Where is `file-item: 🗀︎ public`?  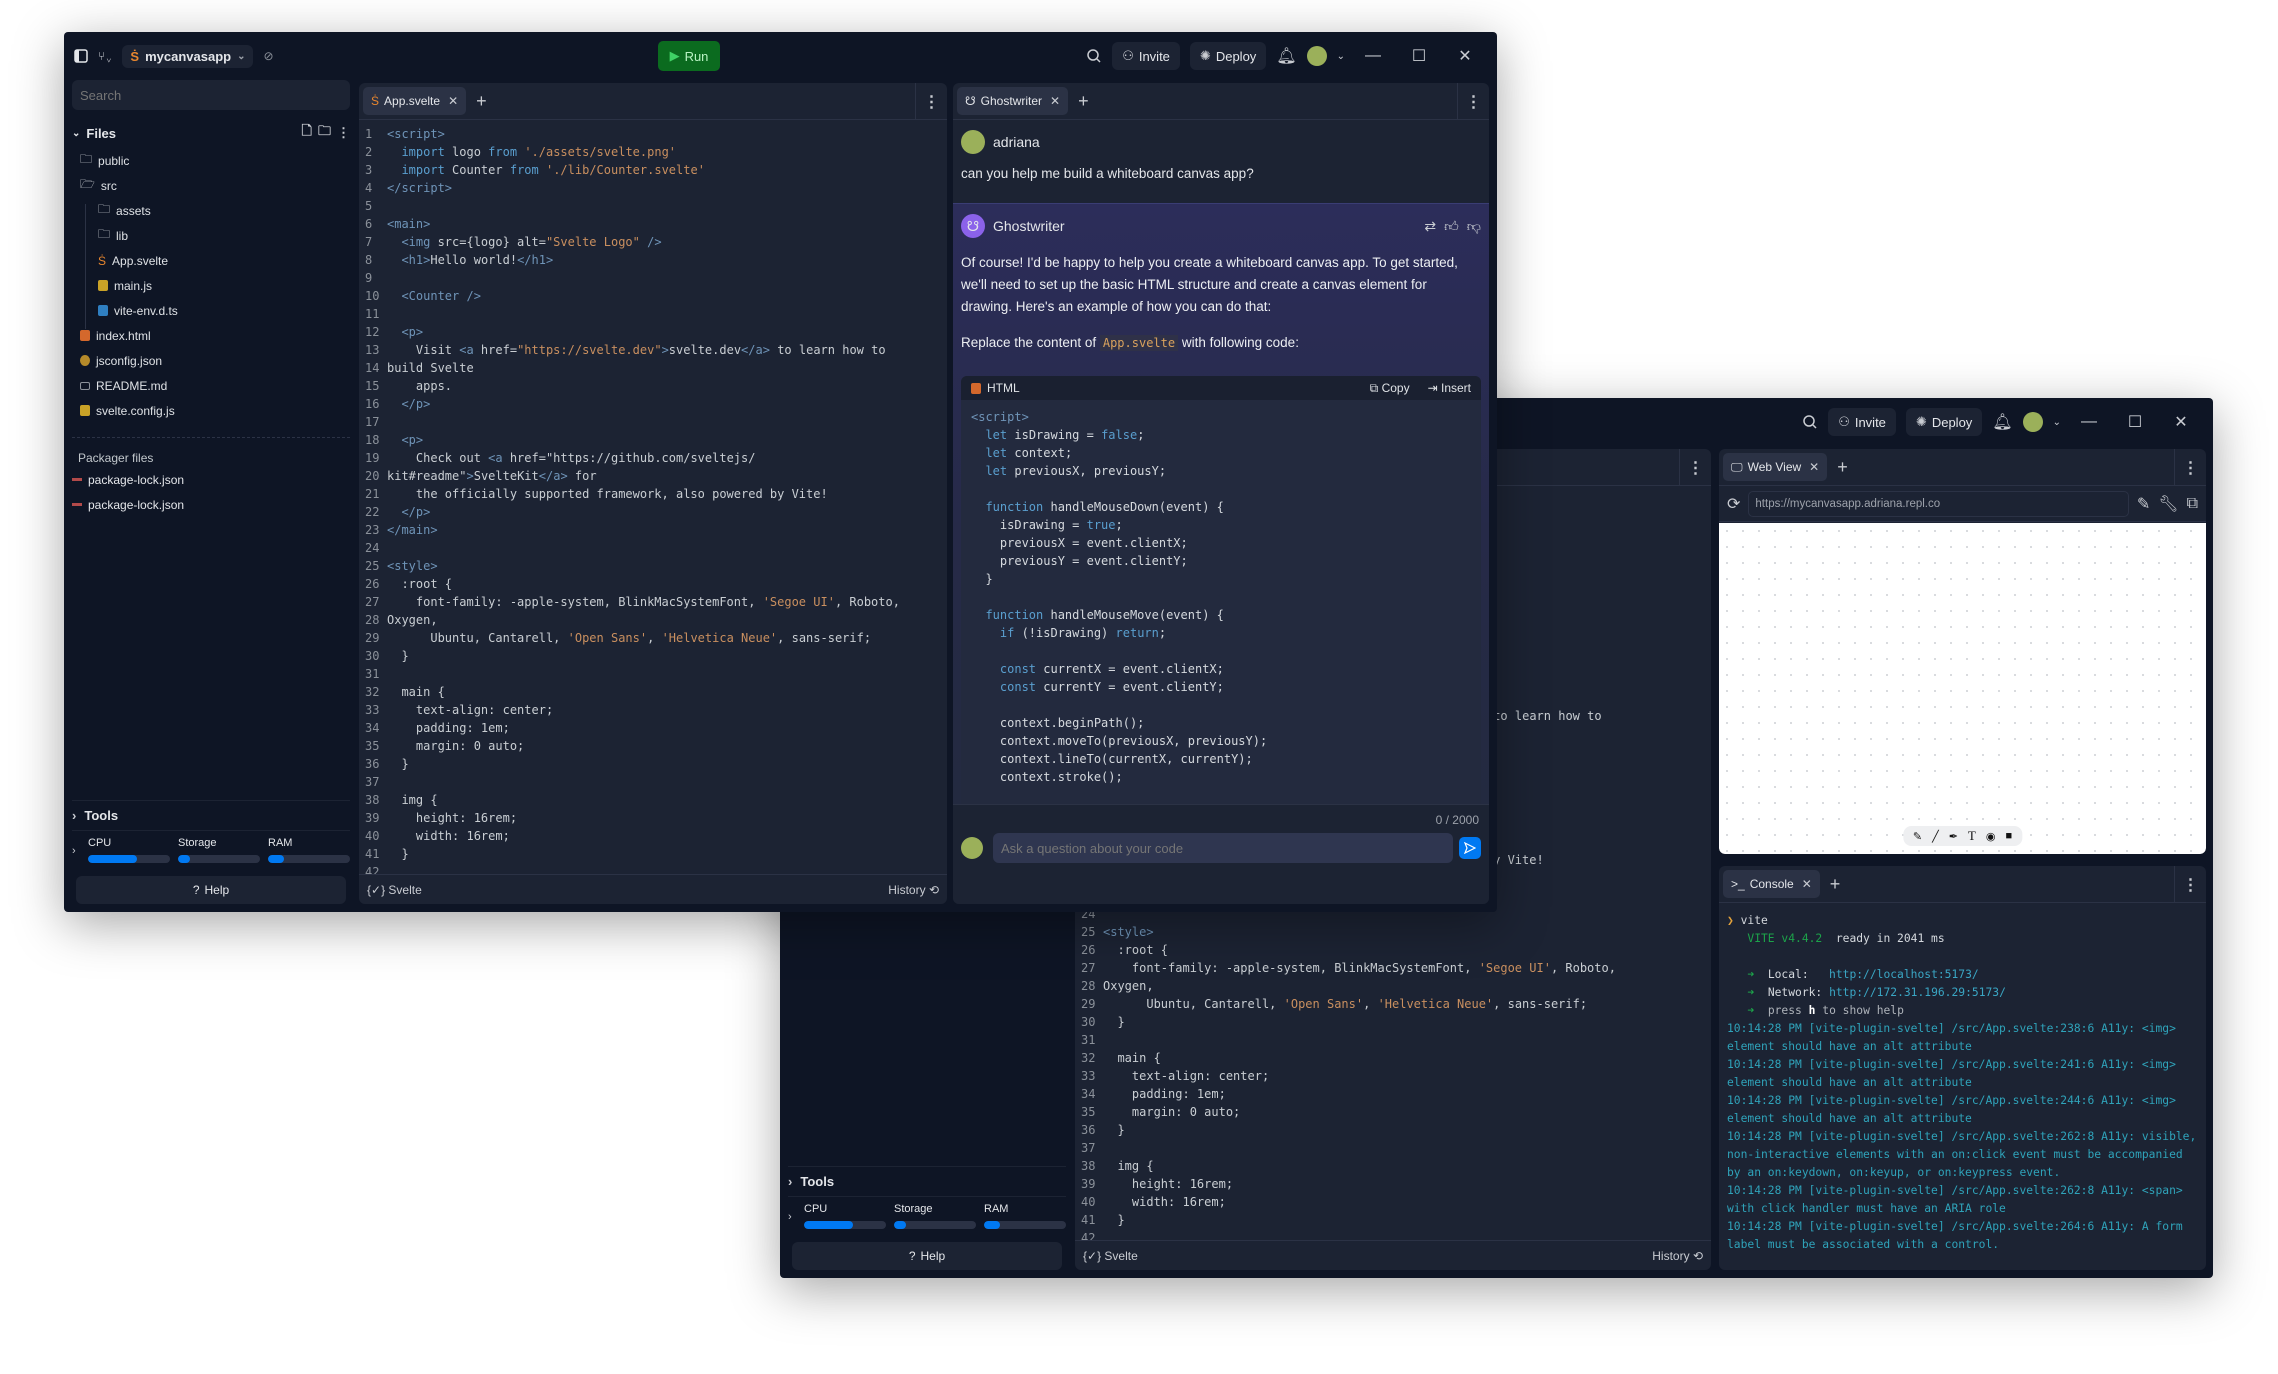 file-item: 🗀︎ public is located at coordinates (211, 160).